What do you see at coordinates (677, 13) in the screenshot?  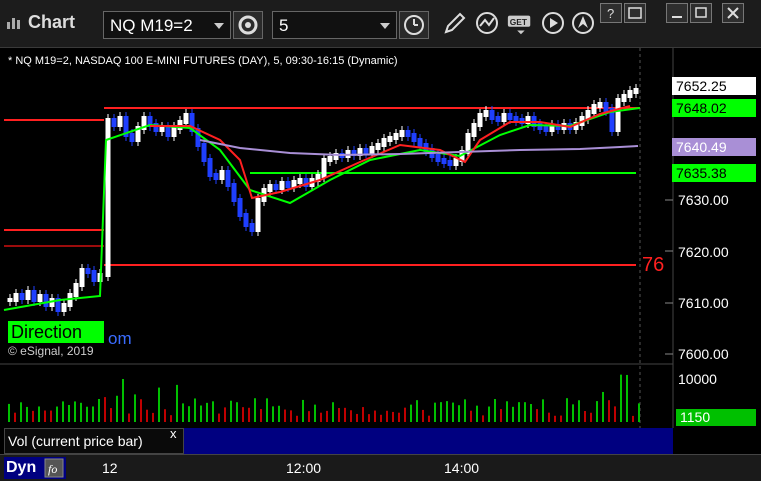 I see `minimize-button` at bounding box center [677, 13].